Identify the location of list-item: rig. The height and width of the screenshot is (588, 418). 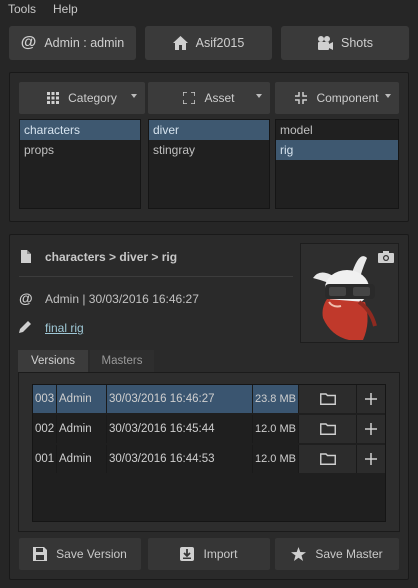
(337, 150).